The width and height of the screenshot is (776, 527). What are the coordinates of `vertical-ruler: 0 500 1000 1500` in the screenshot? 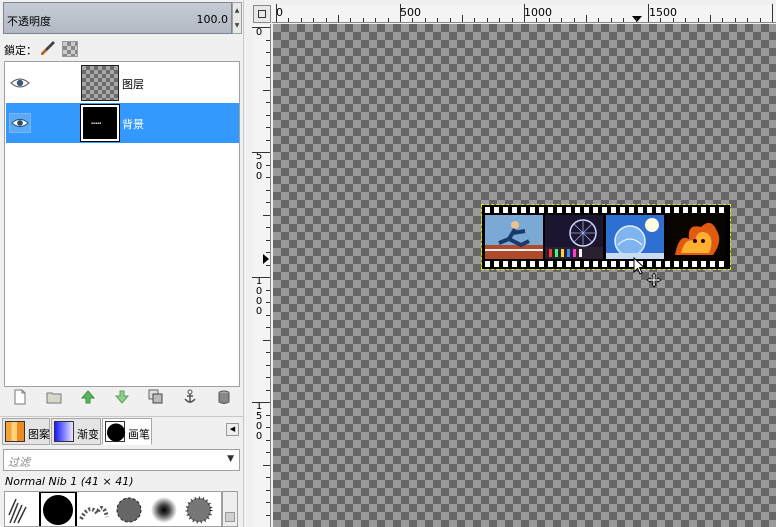 It's located at (261, 275).